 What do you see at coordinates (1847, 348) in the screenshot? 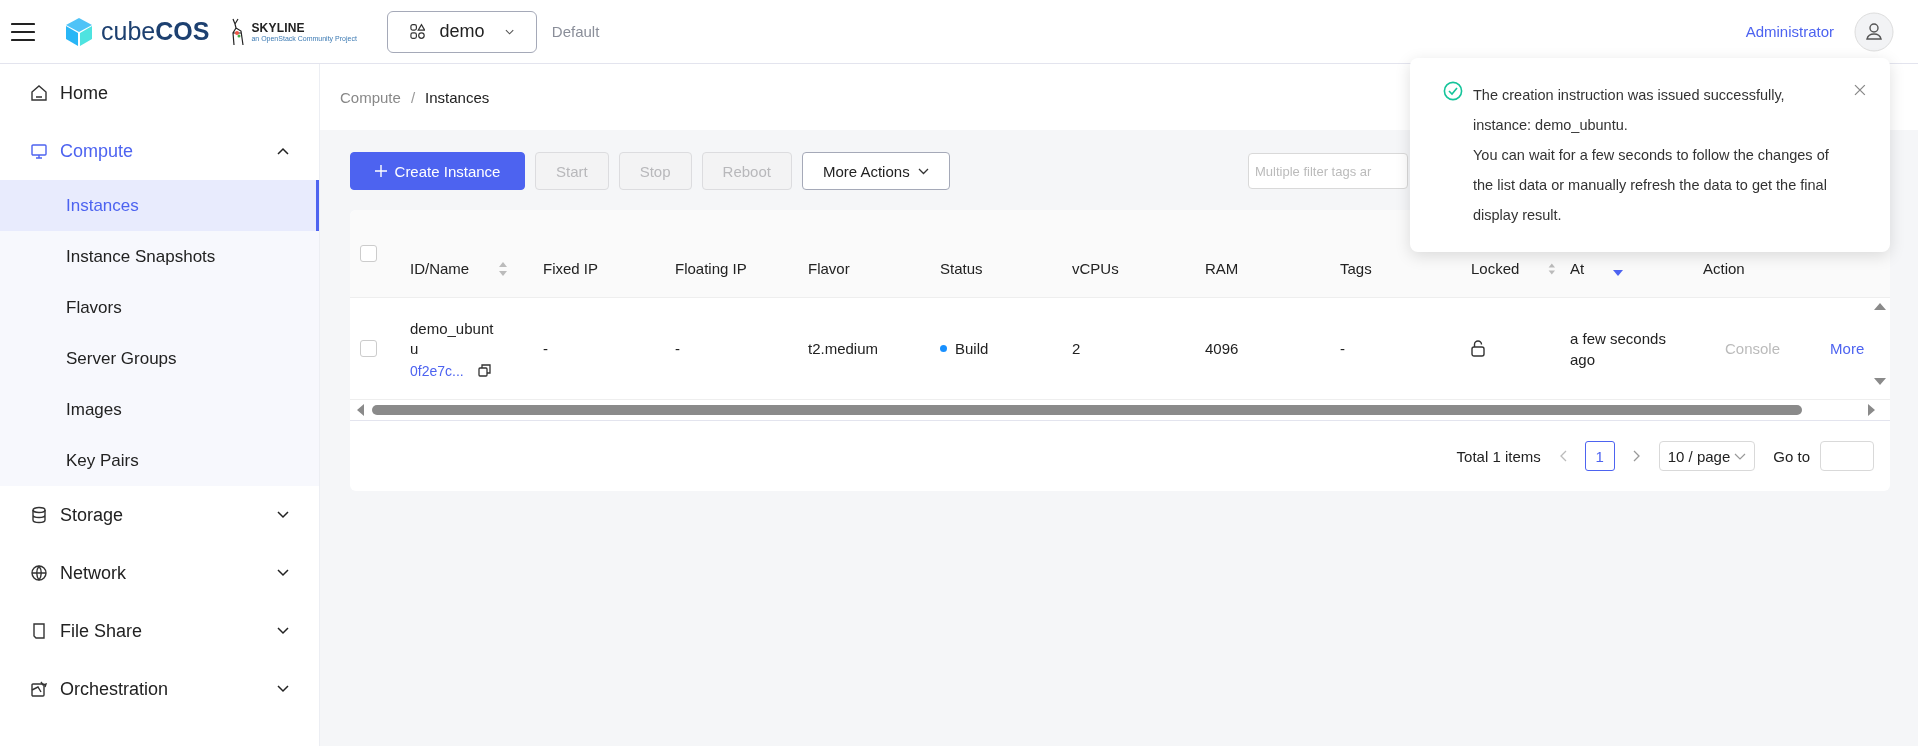
I see `action-link: More` at bounding box center [1847, 348].